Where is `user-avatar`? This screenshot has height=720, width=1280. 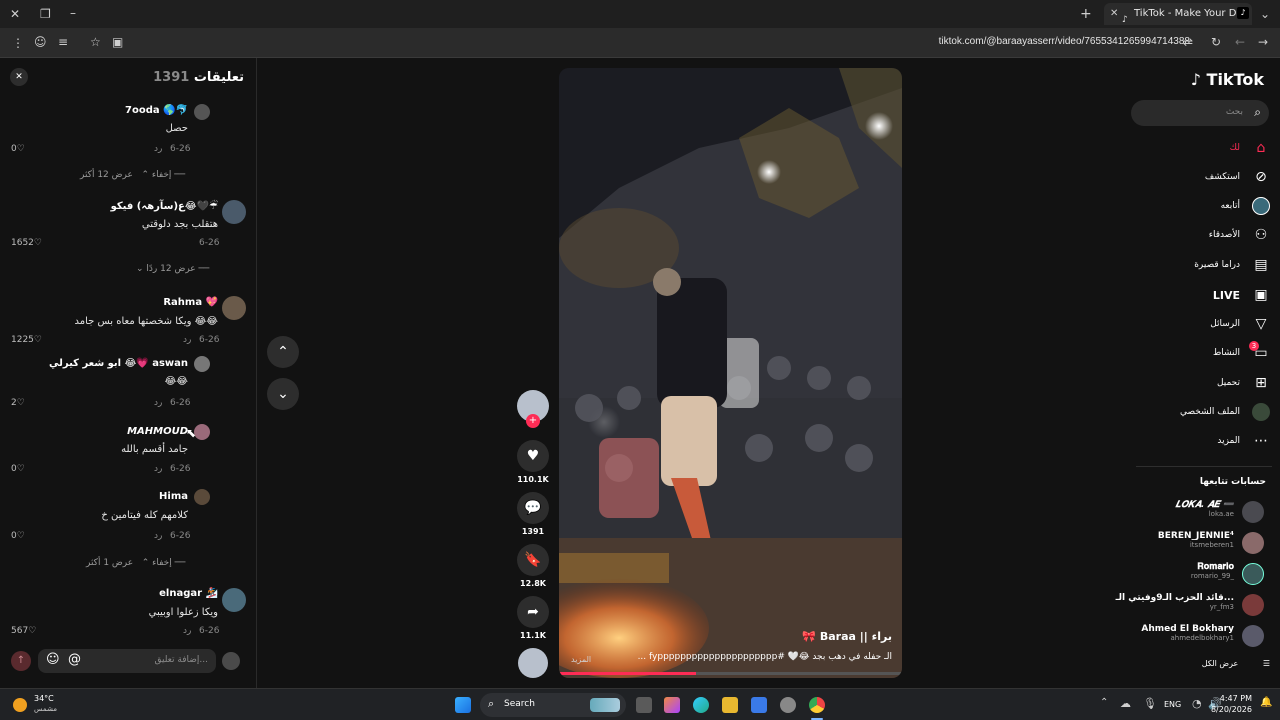 user-avatar is located at coordinates (231, 661).